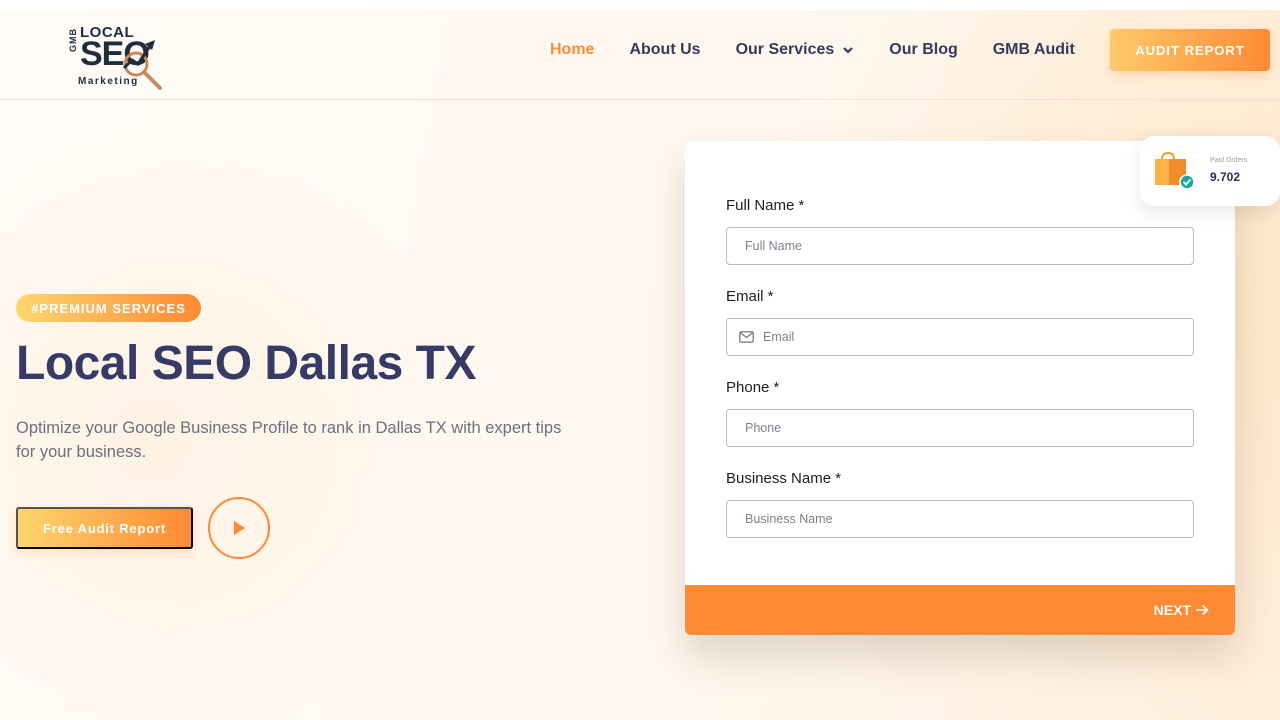  Describe the element at coordinates (765, 205) in the screenshot. I see `full-name-label: Full Name *` at that location.